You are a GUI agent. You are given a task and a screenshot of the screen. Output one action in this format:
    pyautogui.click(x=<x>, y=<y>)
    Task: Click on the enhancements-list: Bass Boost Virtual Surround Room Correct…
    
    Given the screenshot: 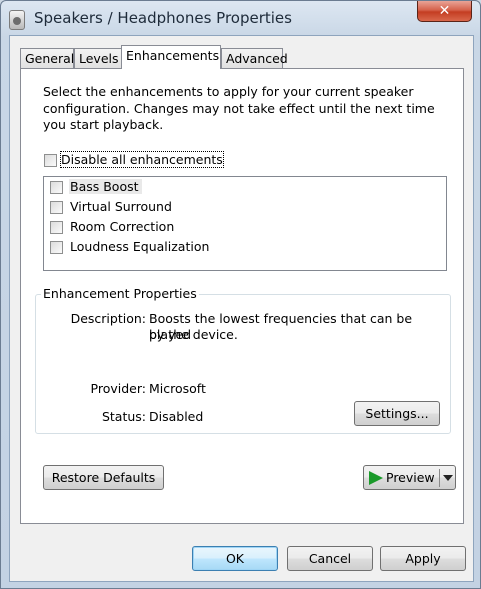 What is the action you would take?
    pyautogui.click(x=245, y=223)
    